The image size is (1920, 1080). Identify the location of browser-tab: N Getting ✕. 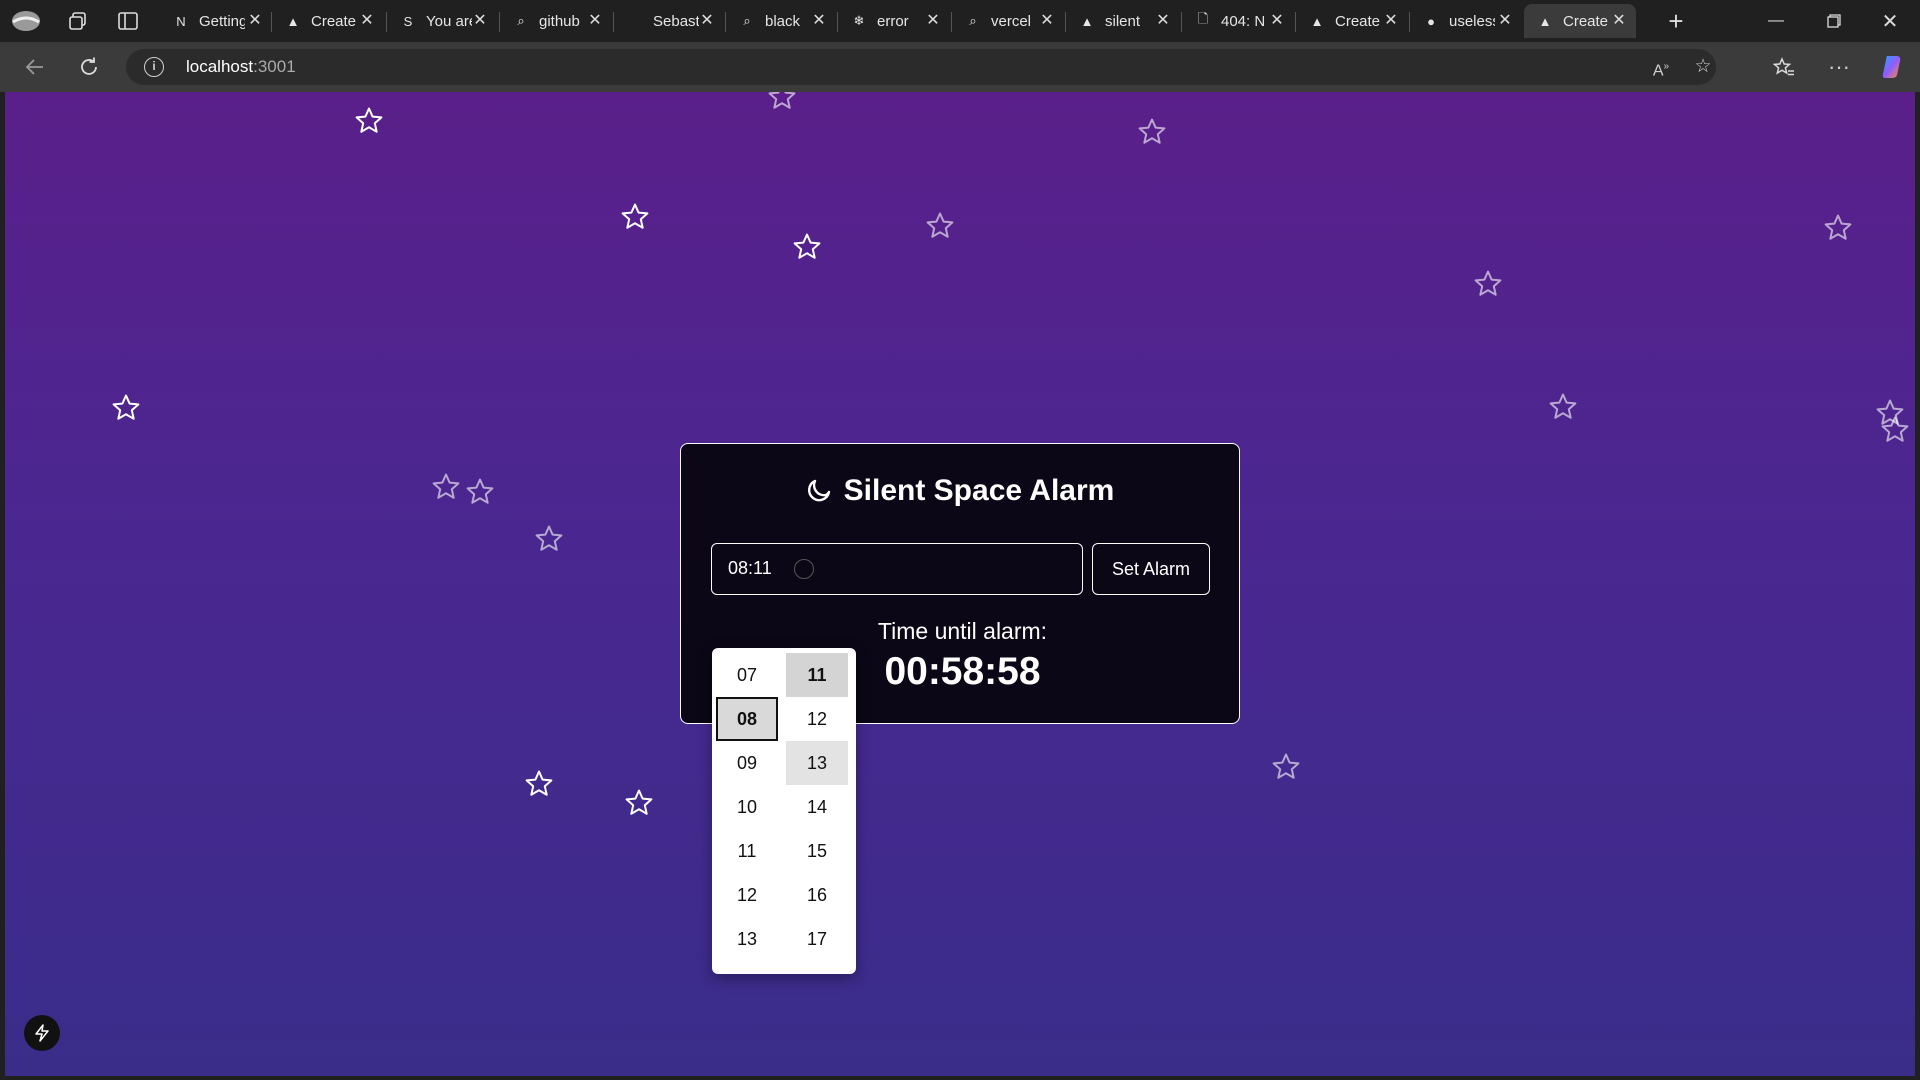
(216, 21).